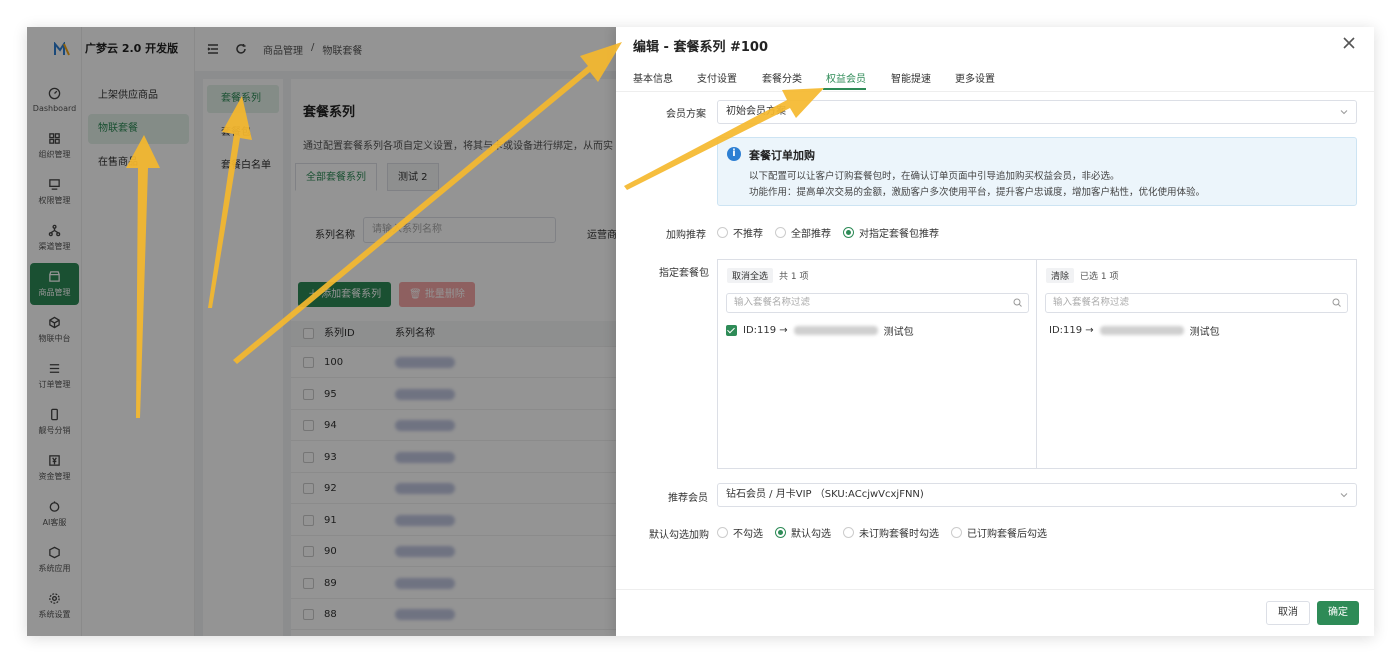 The width and height of the screenshot is (1400, 663). What do you see at coordinates (653, 77) in the screenshot?
I see `tab-basic-info: 基本信息` at bounding box center [653, 77].